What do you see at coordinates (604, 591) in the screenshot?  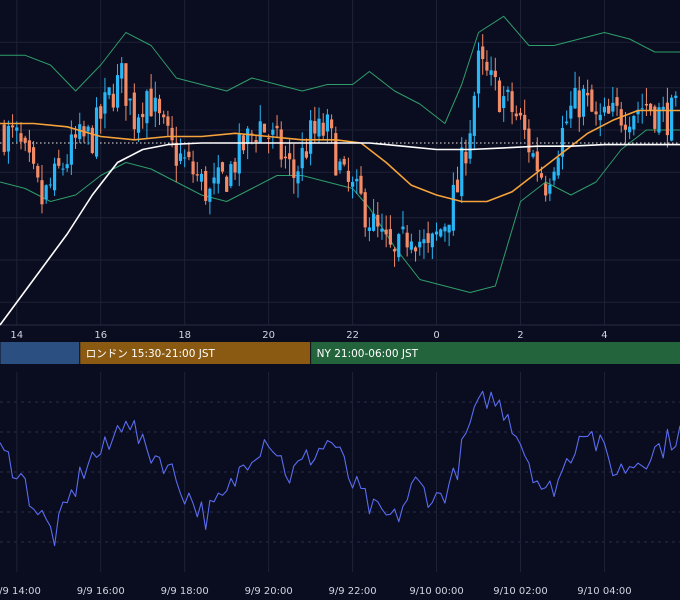 I see `oscillator-x-tick-label: 9/10 04:00` at bounding box center [604, 591].